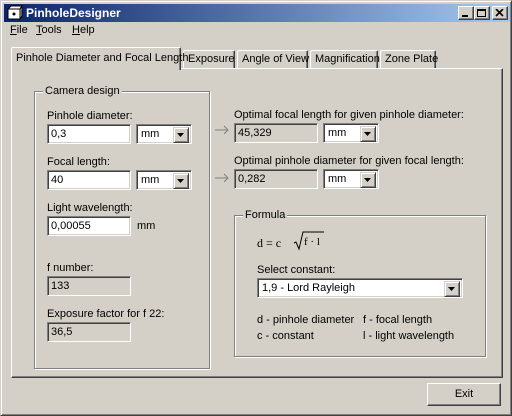 This screenshot has height=416, width=512. Describe the element at coordinates (276, 179) in the screenshot. I see `optimal-pinhole-output: 0,282` at that location.